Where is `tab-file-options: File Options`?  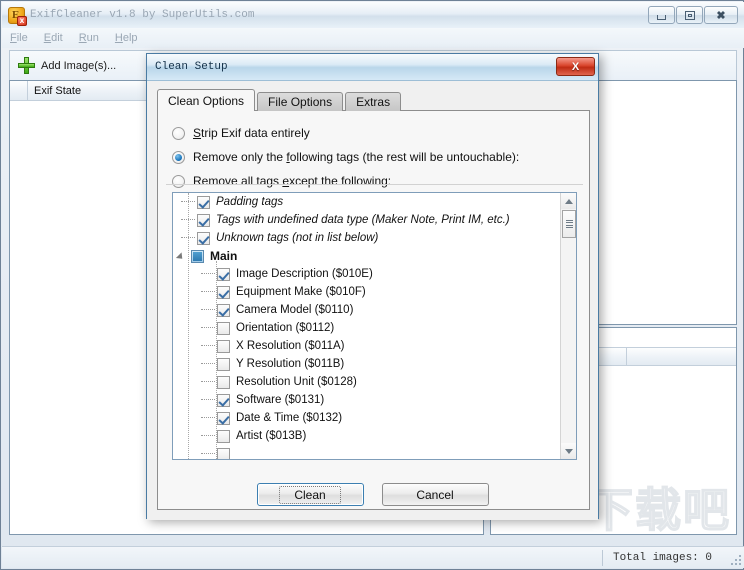 tab-file-options: File Options is located at coordinates (300, 101).